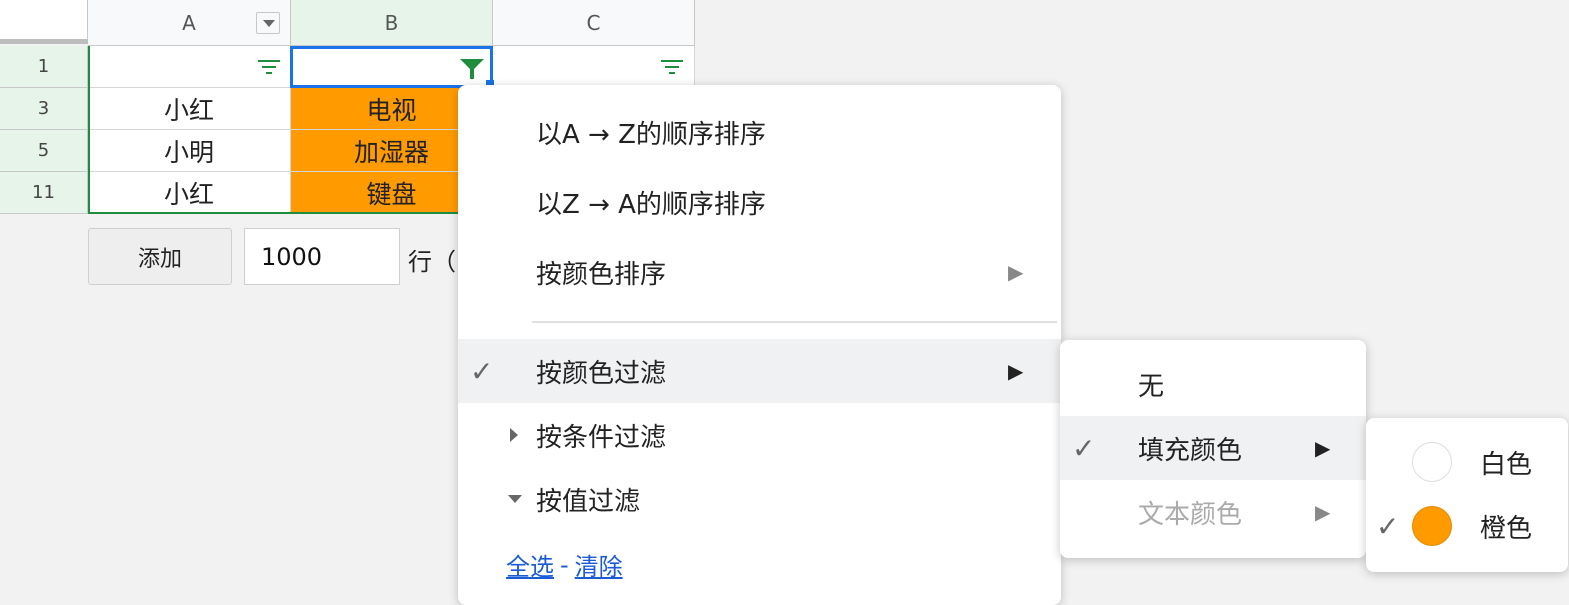  Describe the element at coordinates (189, 22) in the screenshot. I see `column-header-label: A` at that location.